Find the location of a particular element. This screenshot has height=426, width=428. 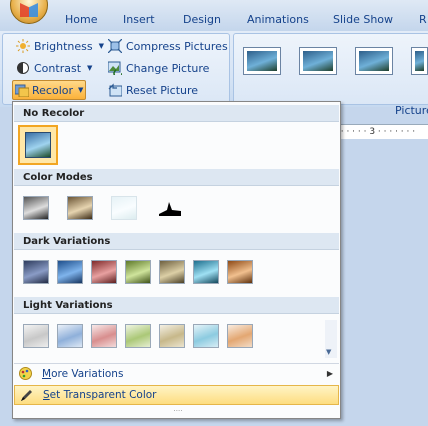

recolor-label: Recolor is located at coordinates (53, 90).